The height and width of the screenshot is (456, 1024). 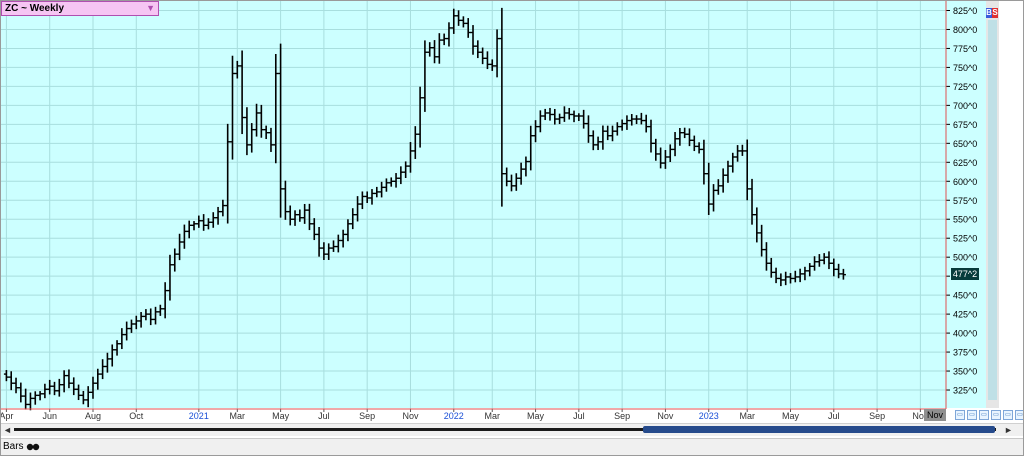 I want to click on current-period-text: Nov, so click(x=934, y=415).